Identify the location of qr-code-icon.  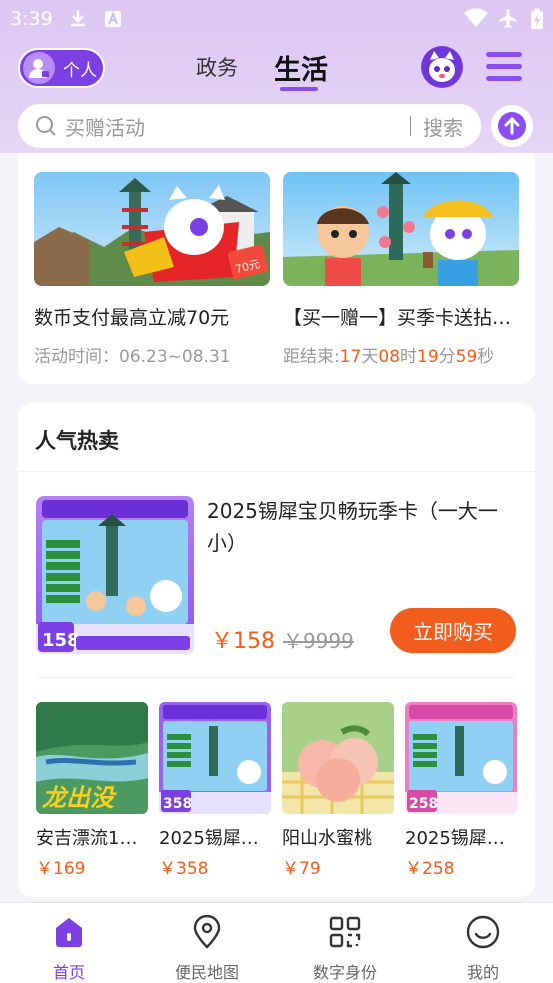
(345, 932).